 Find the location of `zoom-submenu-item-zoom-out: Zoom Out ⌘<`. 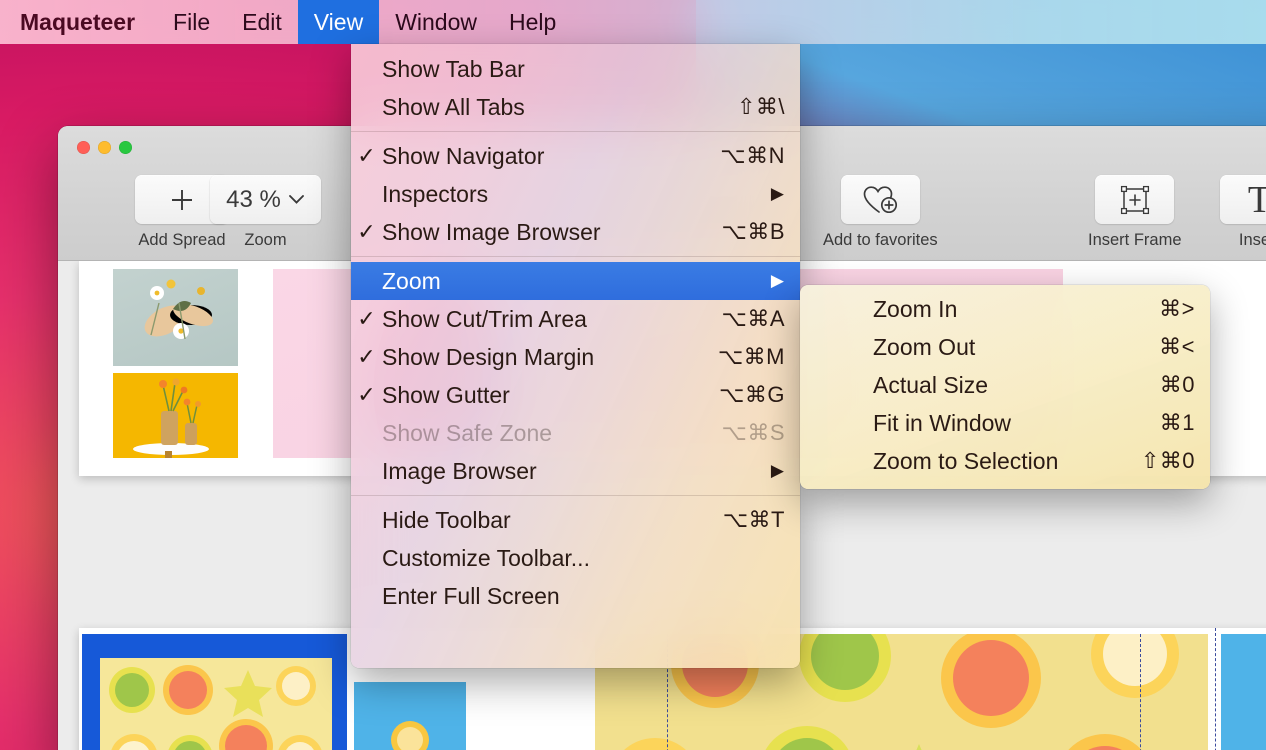

zoom-submenu-item-zoom-out: Zoom Out ⌘< is located at coordinates (1005, 347).